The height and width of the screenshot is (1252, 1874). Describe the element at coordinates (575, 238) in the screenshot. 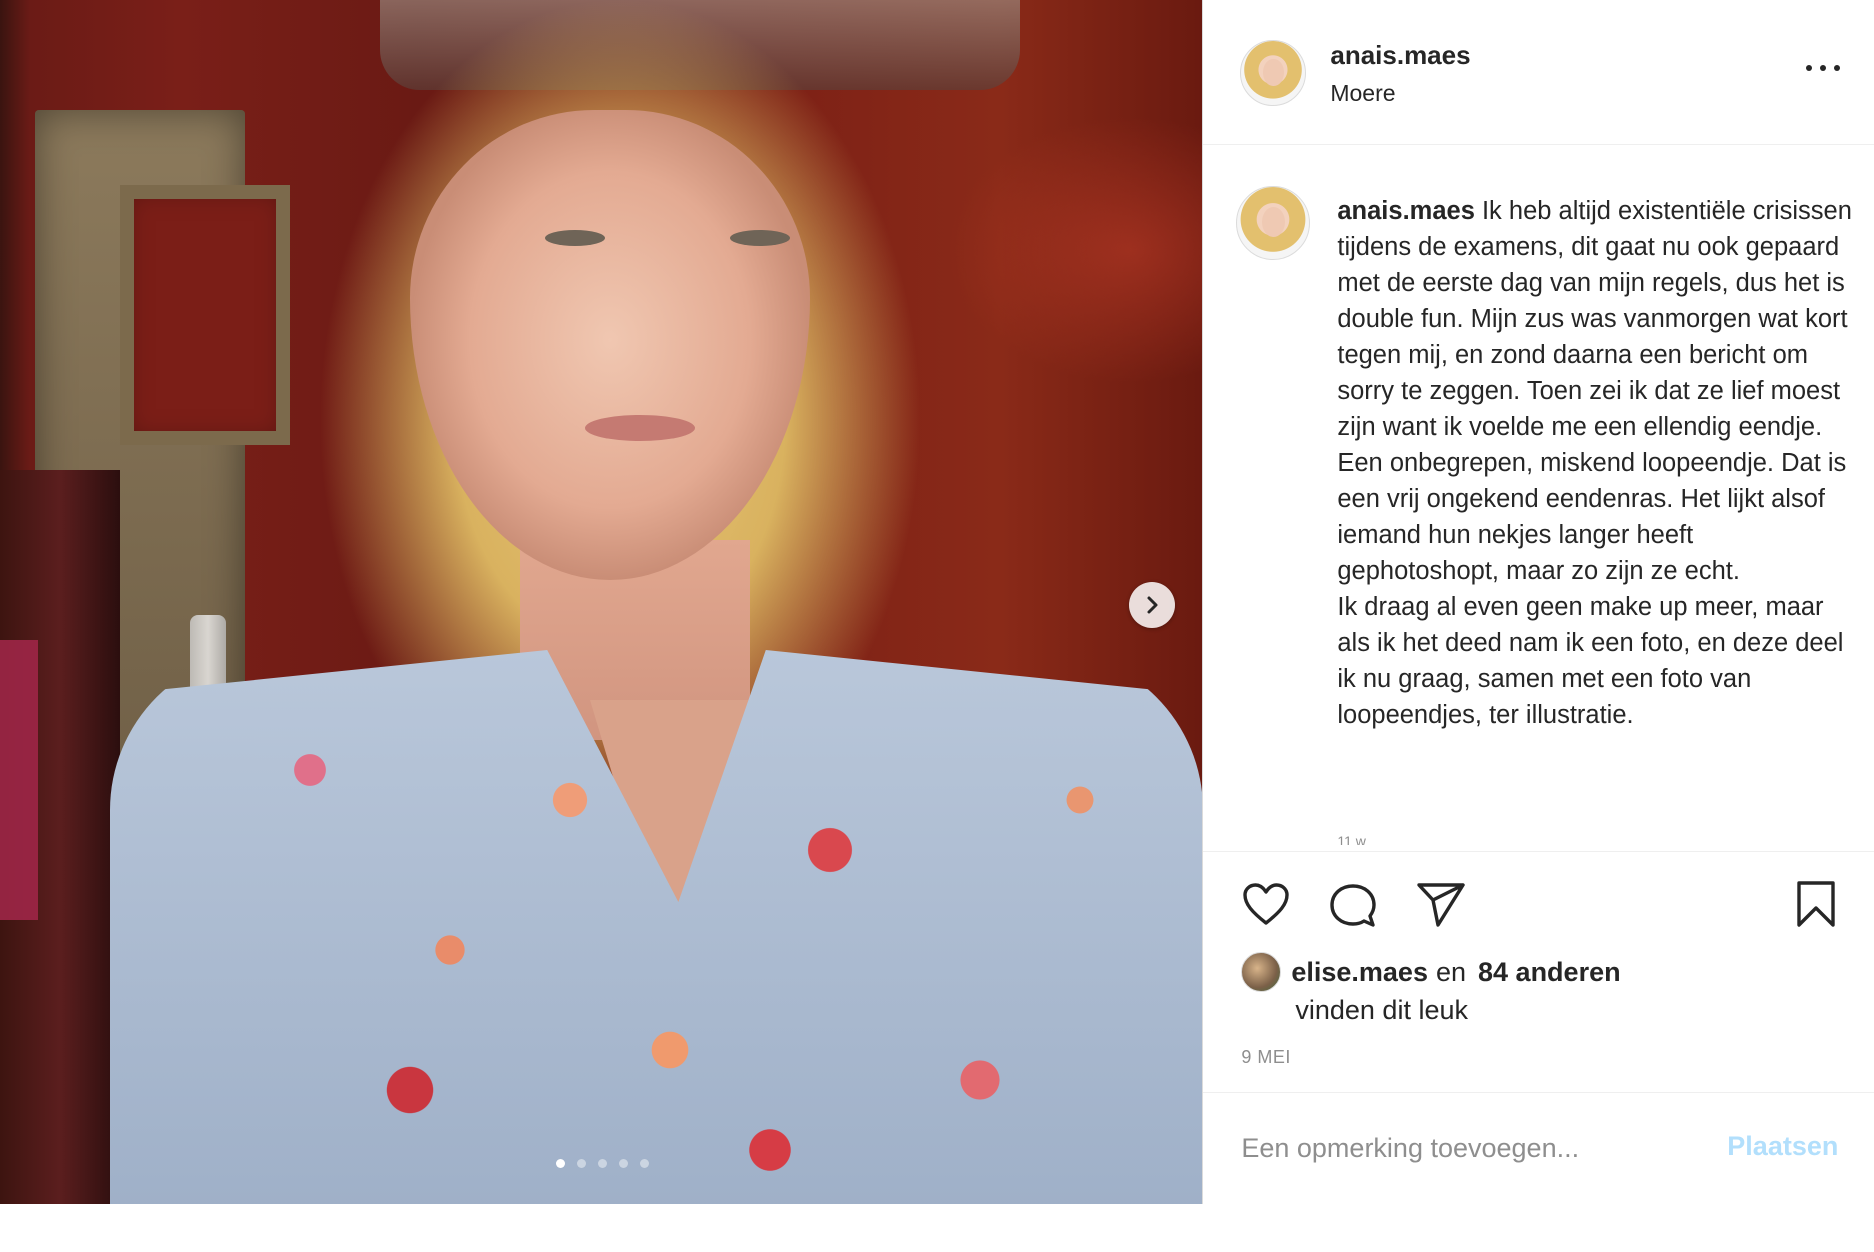

I see `photo-left-eye` at that location.